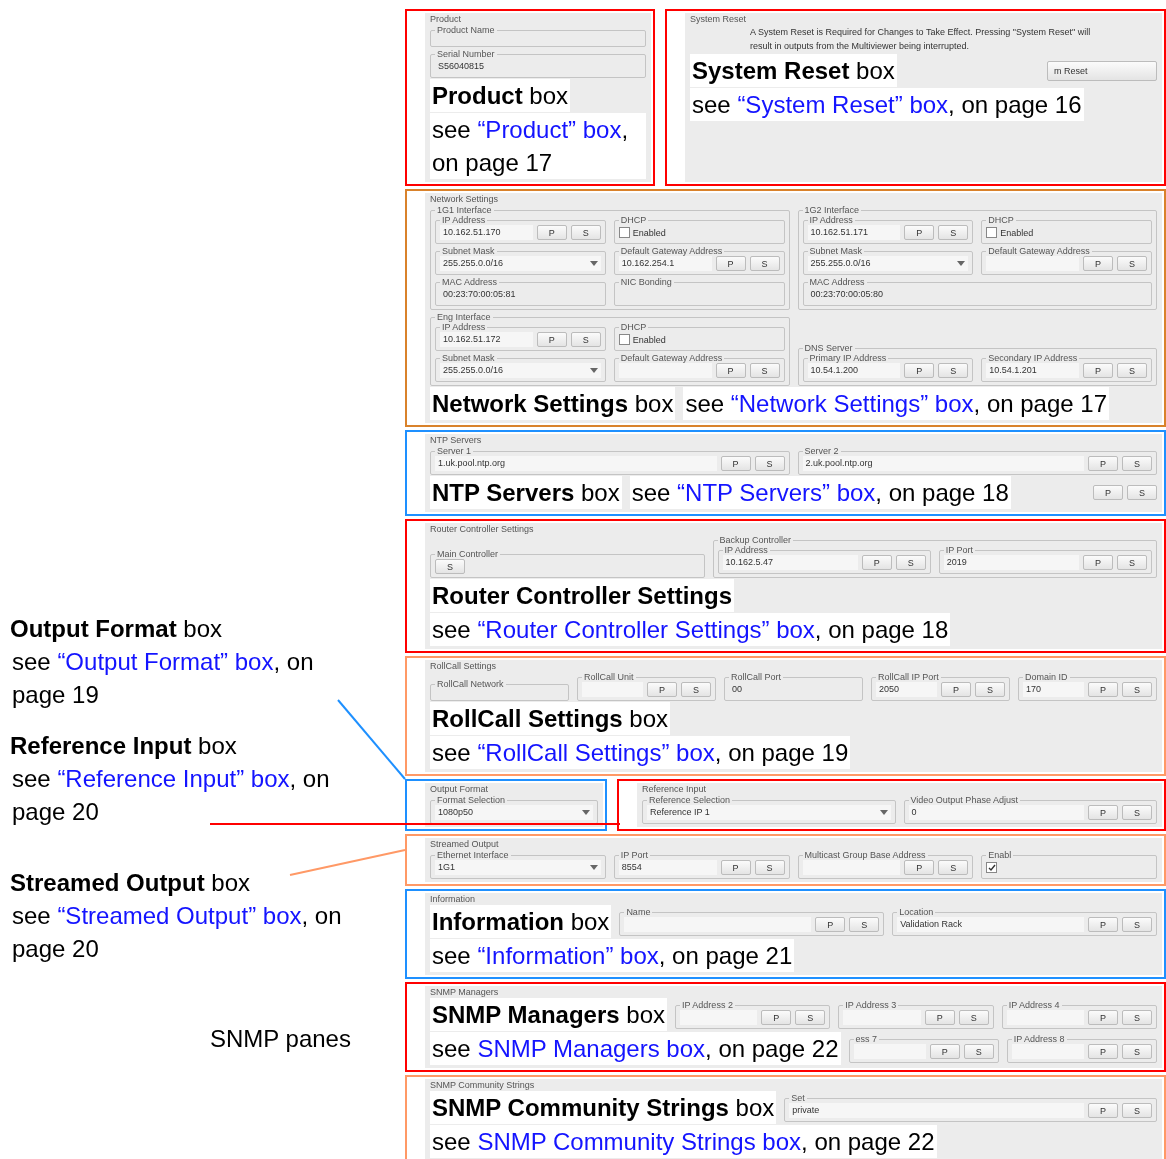 The height and width of the screenshot is (1159, 1166). What do you see at coordinates (843, 104) in the screenshot?
I see `page-link: “System Reset” box` at bounding box center [843, 104].